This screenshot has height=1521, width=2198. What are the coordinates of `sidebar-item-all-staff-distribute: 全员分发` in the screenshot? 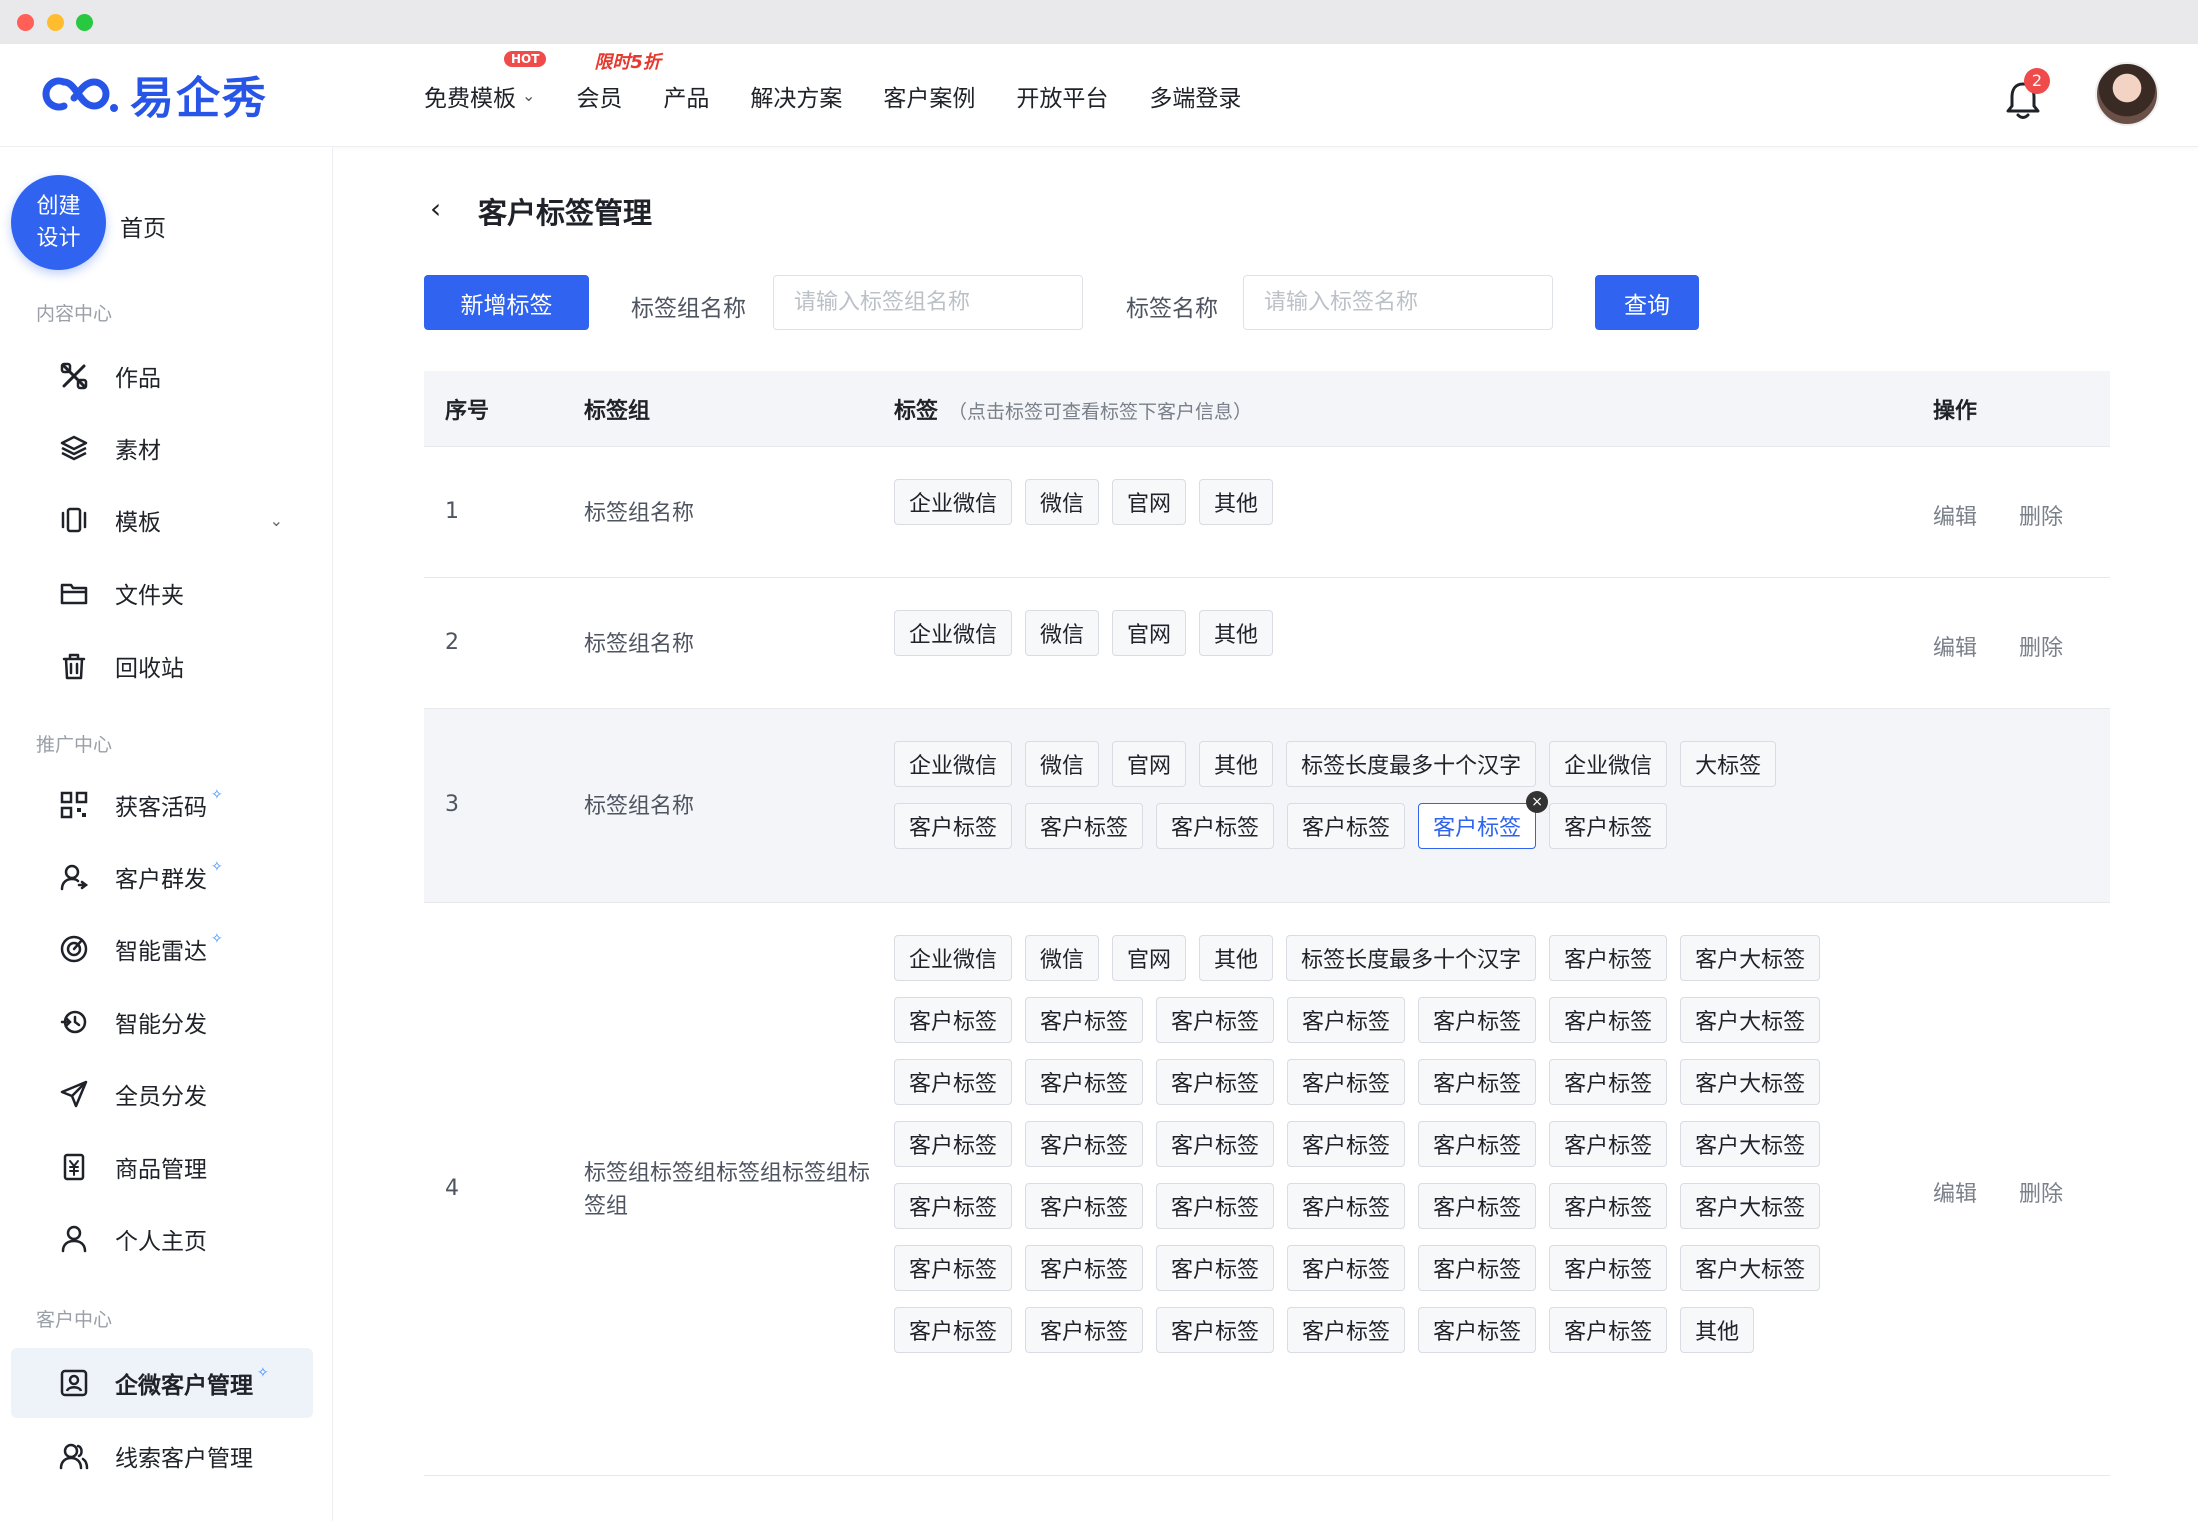 It's located at (162, 1094).